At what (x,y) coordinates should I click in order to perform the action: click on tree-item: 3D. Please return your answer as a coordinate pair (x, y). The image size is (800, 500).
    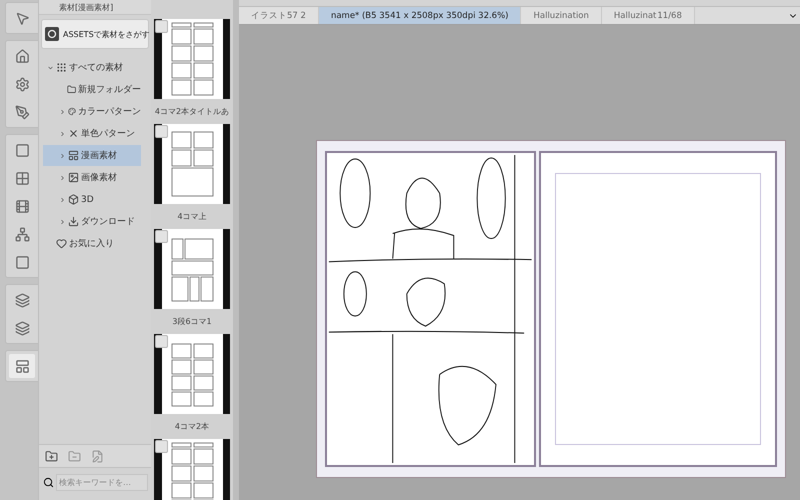
    Looking at the image, I should click on (92, 199).